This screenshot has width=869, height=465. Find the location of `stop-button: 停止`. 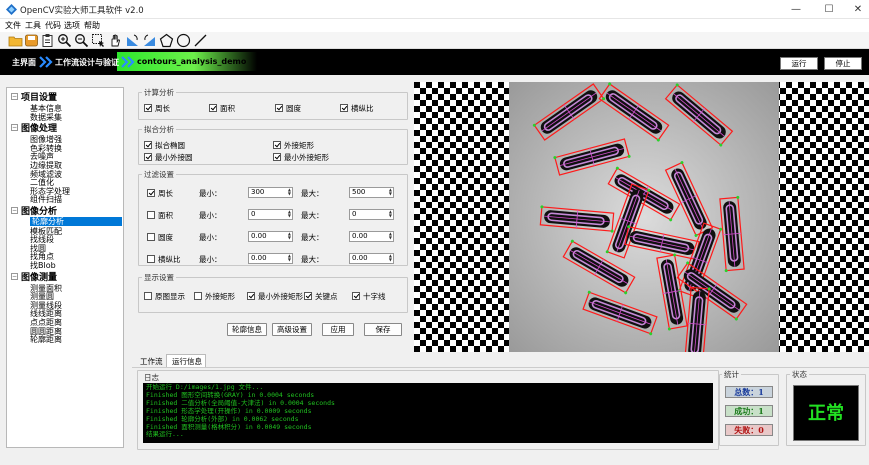

stop-button: 停止 is located at coordinates (843, 63).